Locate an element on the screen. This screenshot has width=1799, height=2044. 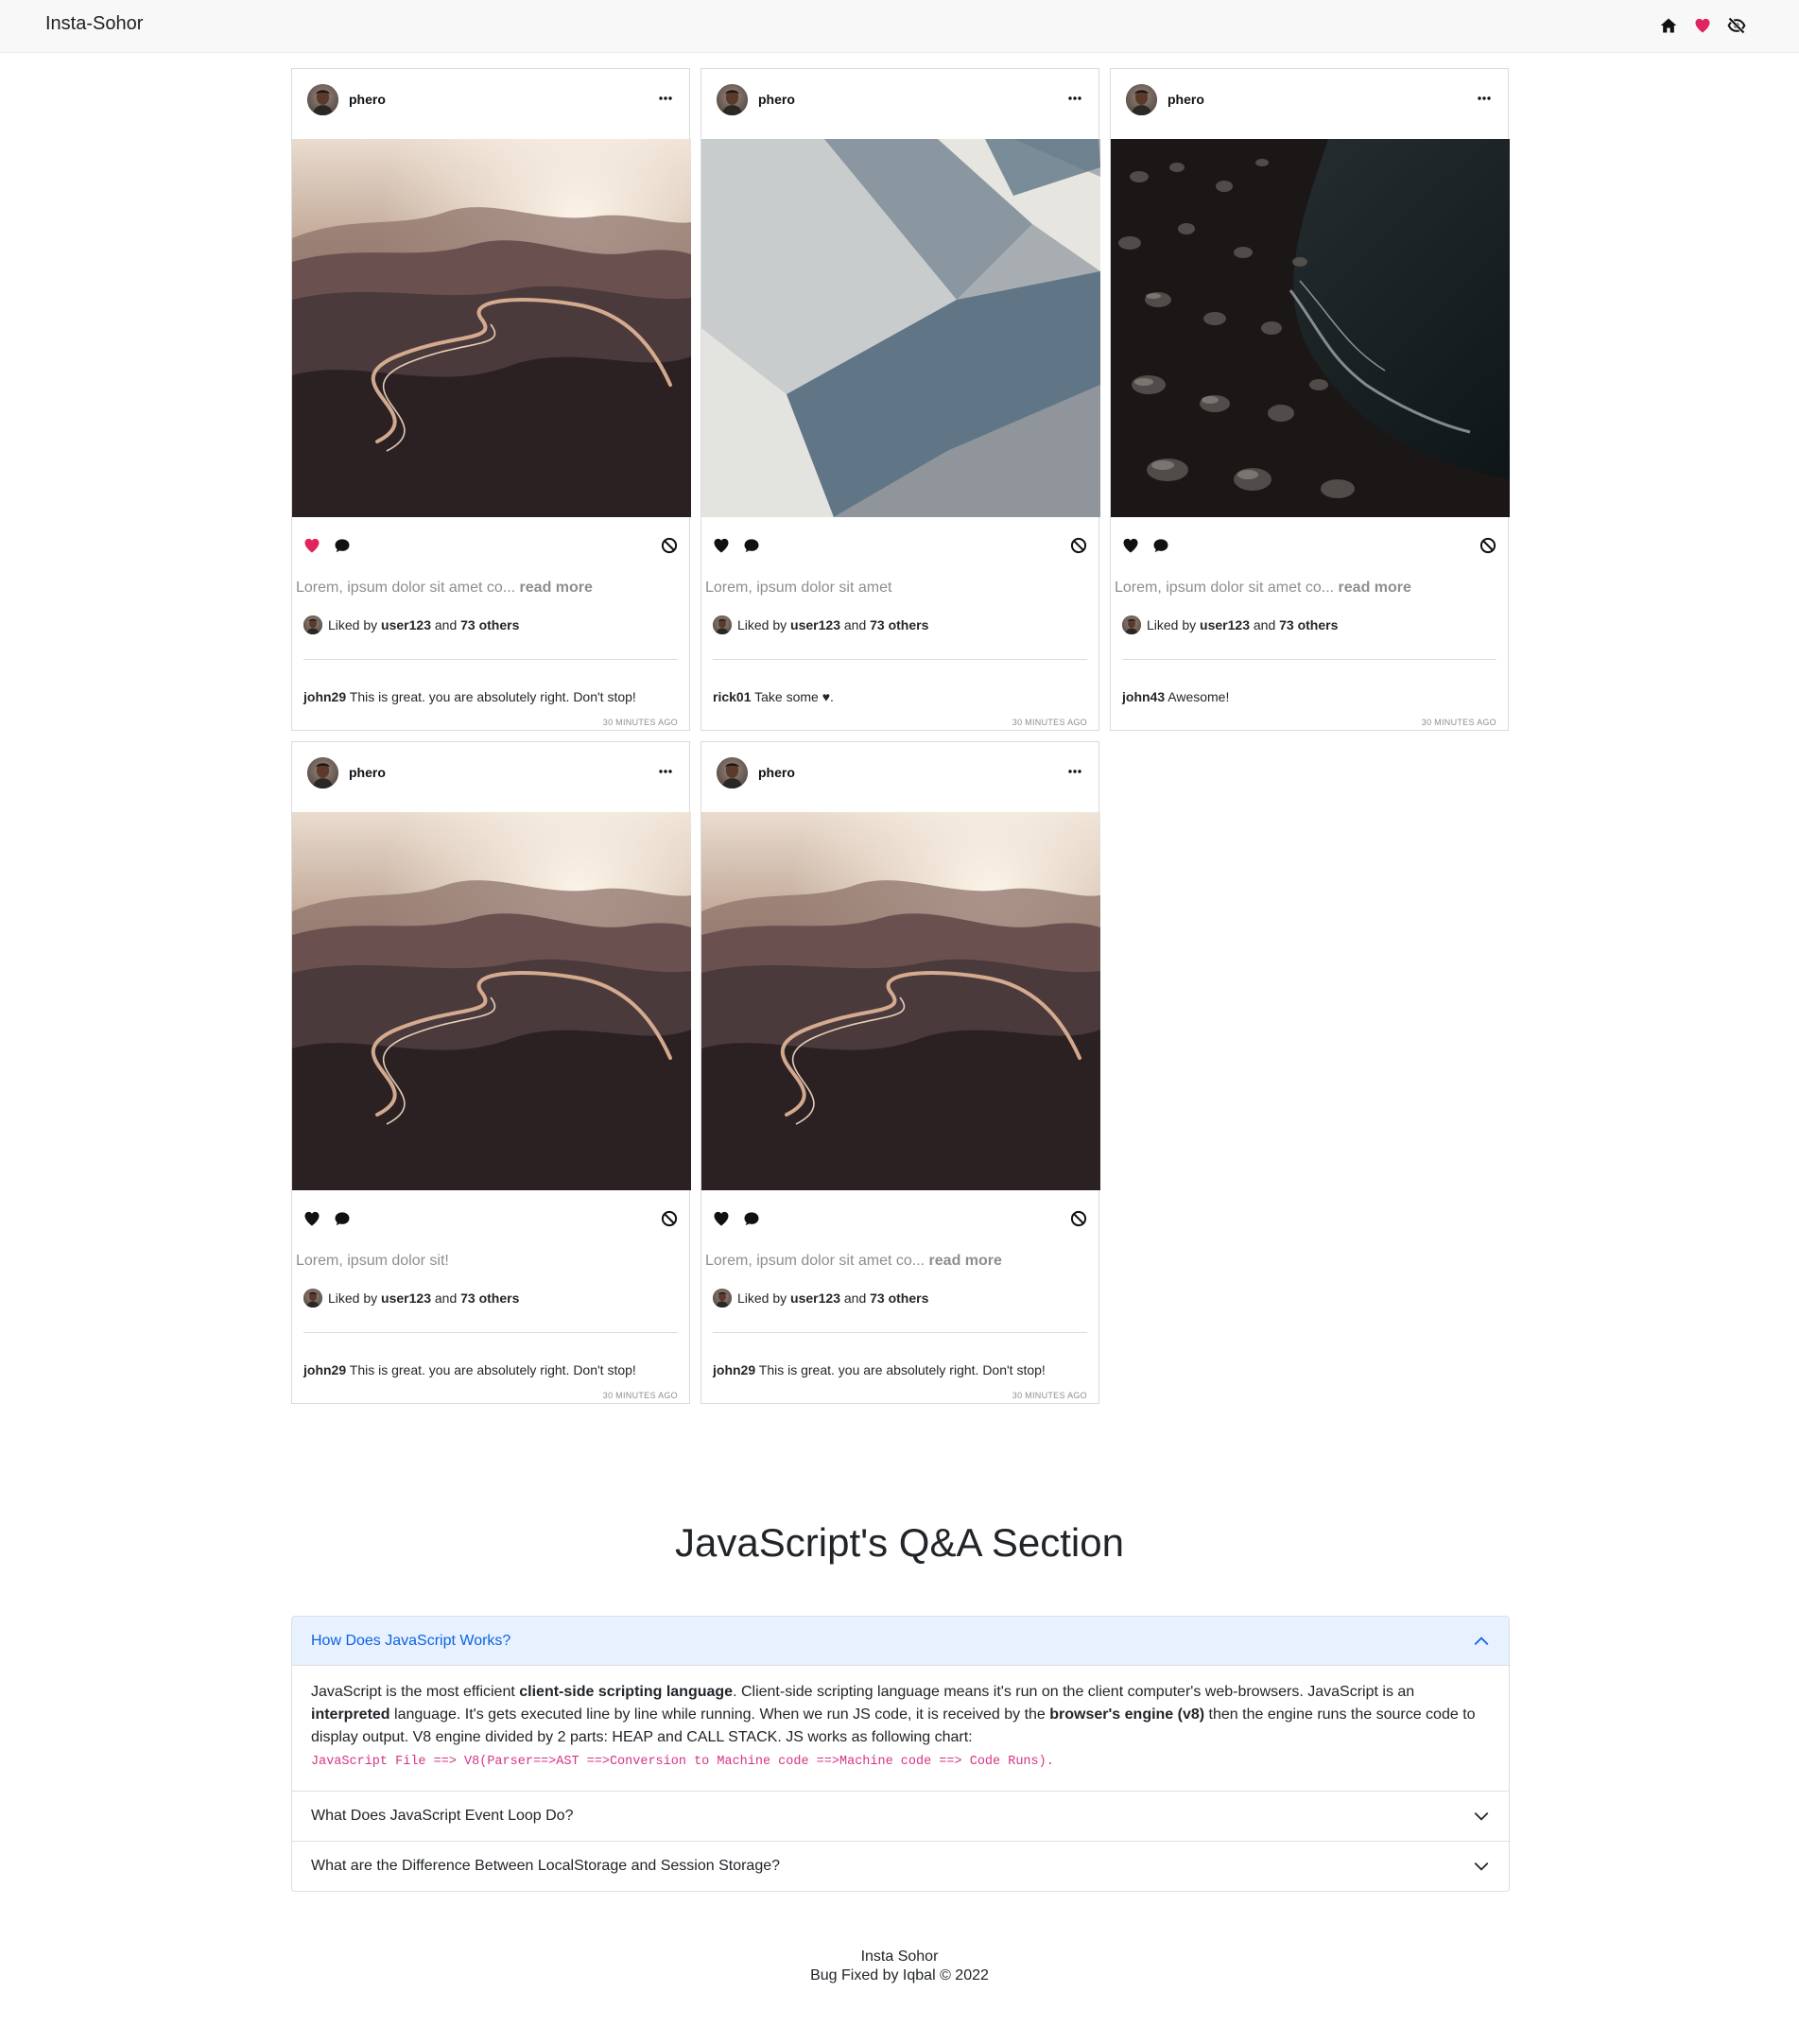
post-caption: Lorem, ipsum dolor sit! is located at coordinates (372, 1261).